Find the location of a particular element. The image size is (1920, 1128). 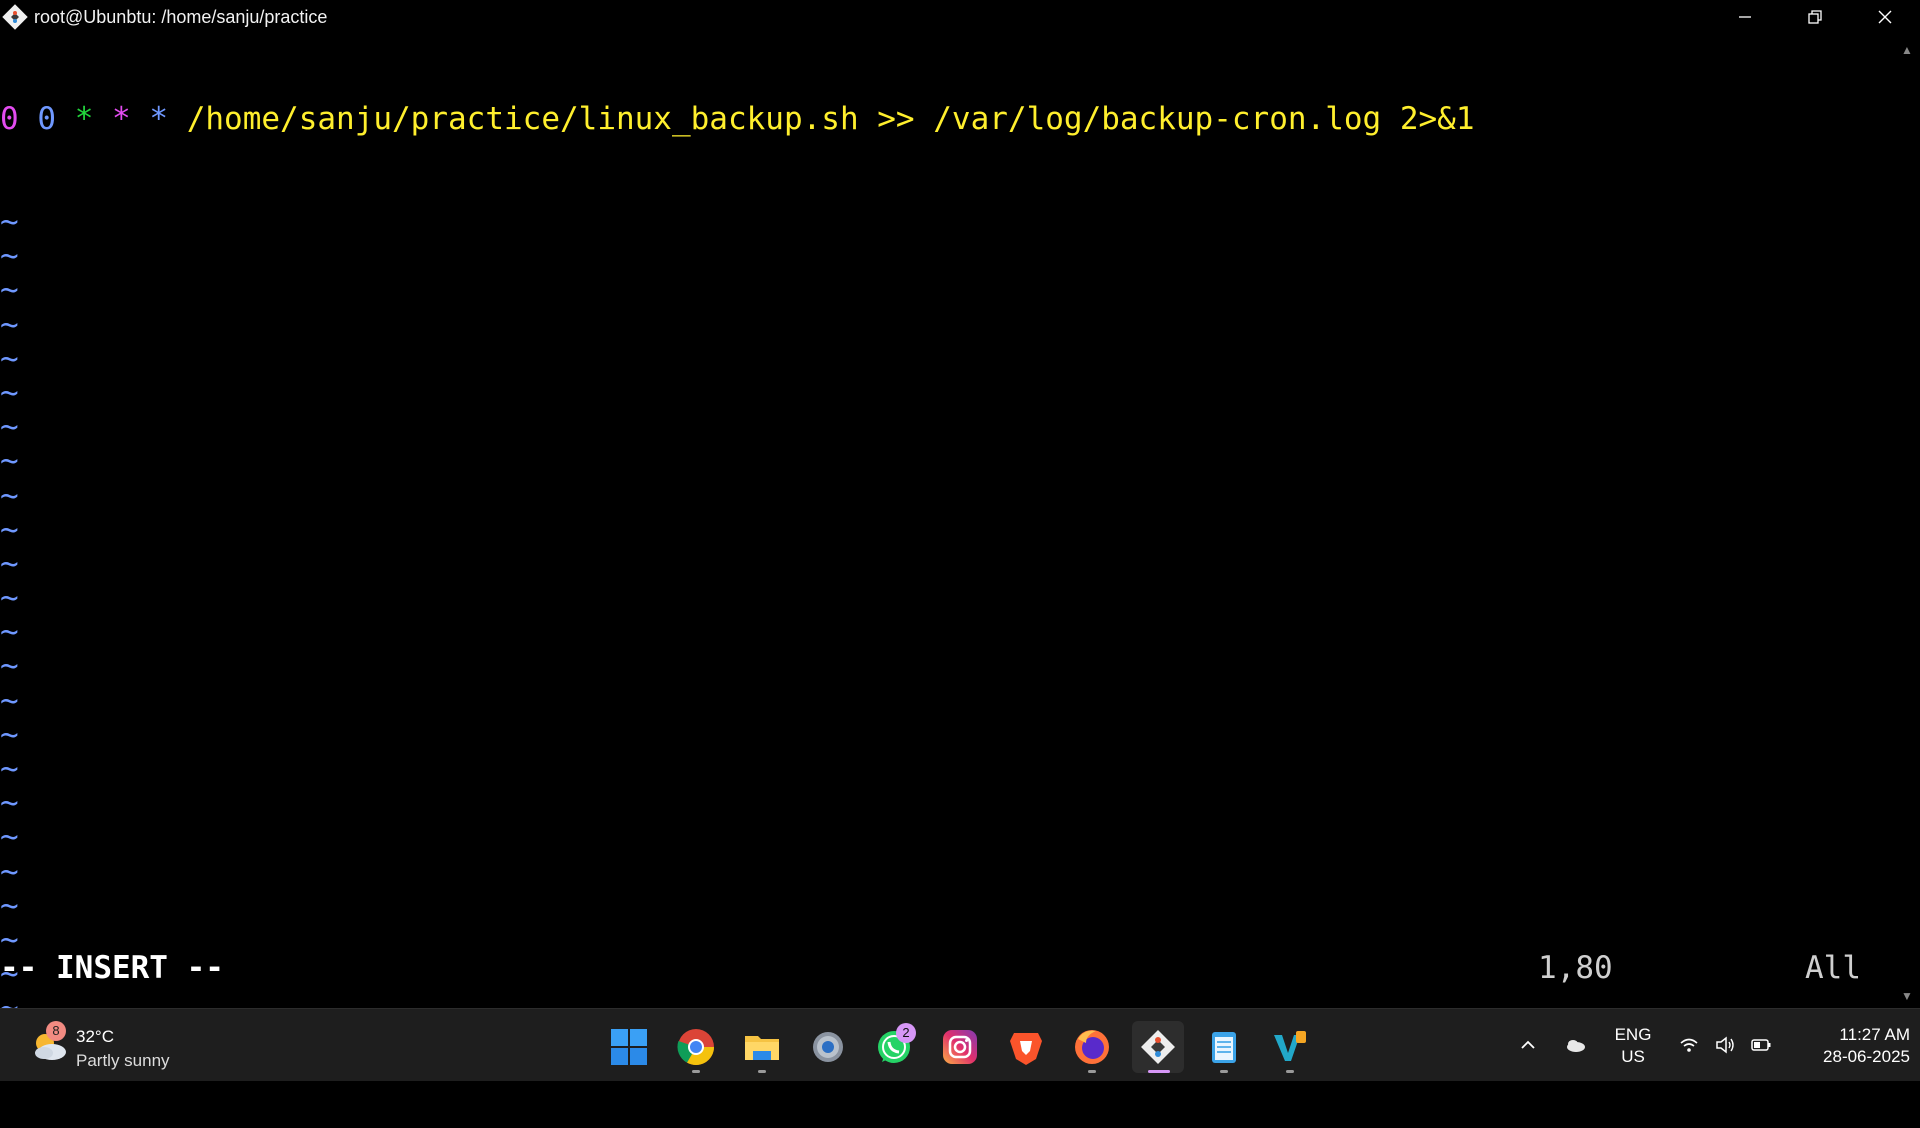

minimize-icon is located at coordinates (1745, 17).